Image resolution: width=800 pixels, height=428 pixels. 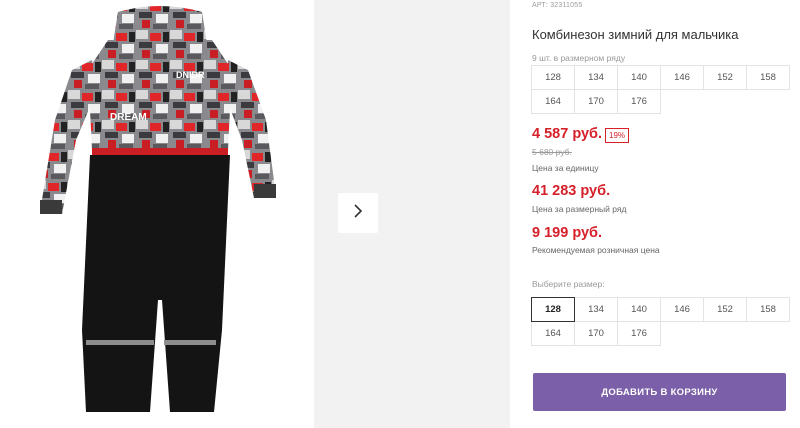 What do you see at coordinates (639, 333) in the screenshot?
I see `size-option-176: 176` at bounding box center [639, 333].